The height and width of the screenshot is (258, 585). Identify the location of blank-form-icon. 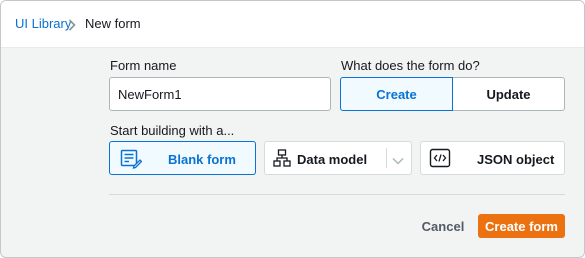
(131, 160).